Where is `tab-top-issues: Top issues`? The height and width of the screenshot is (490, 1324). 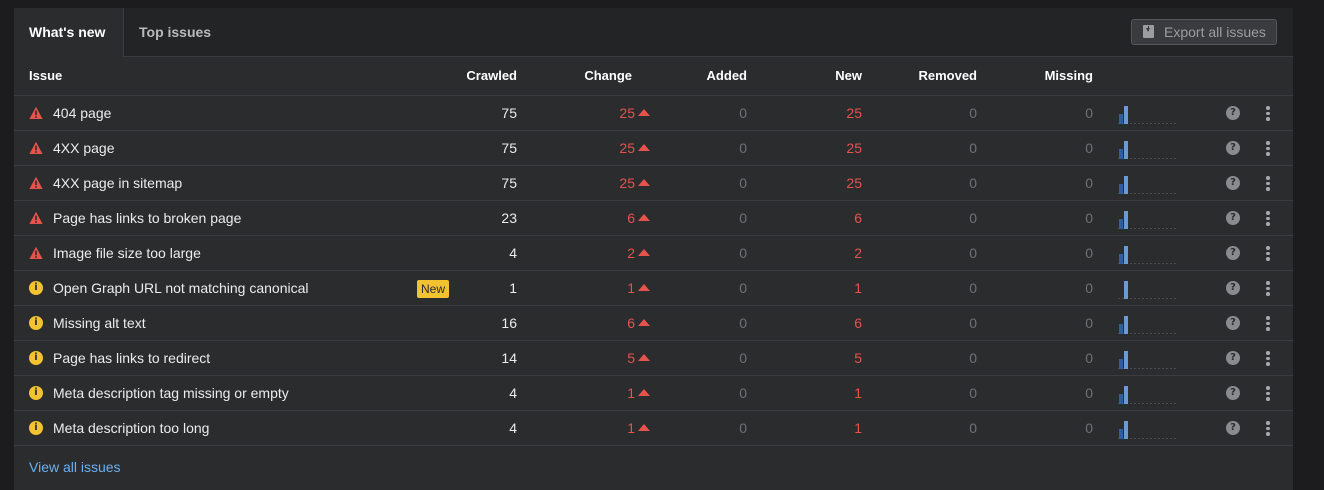
tab-top-issues: Top issues is located at coordinates (175, 32).